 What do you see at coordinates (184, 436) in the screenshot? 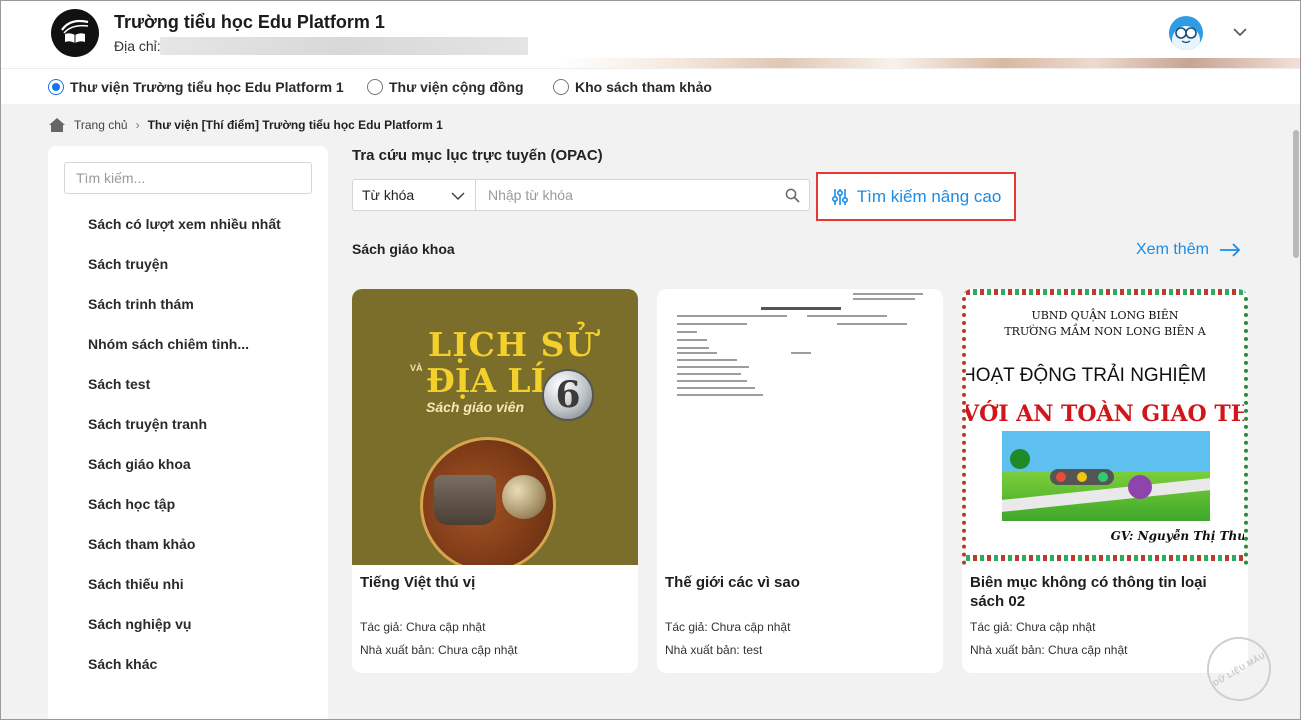
I see `category-item: Sách truyện tranh` at bounding box center [184, 436].